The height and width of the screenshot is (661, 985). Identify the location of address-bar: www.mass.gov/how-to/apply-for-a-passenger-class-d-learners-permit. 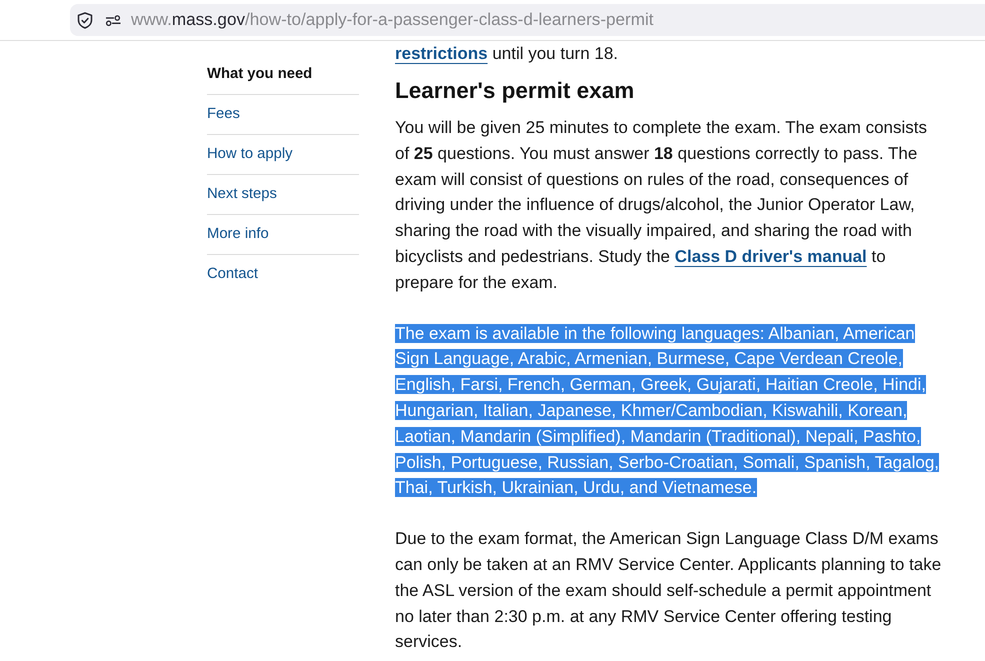
(527, 20).